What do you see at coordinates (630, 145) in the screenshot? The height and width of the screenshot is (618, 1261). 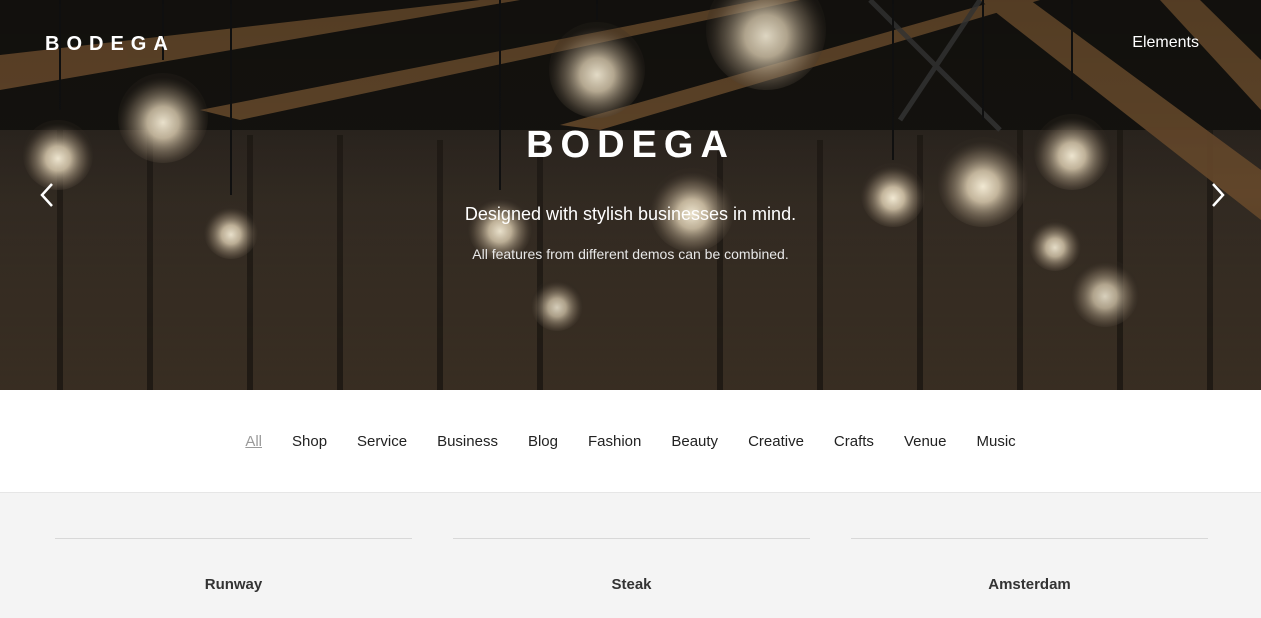 I see `hero-title: BODEGA` at bounding box center [630, 145].